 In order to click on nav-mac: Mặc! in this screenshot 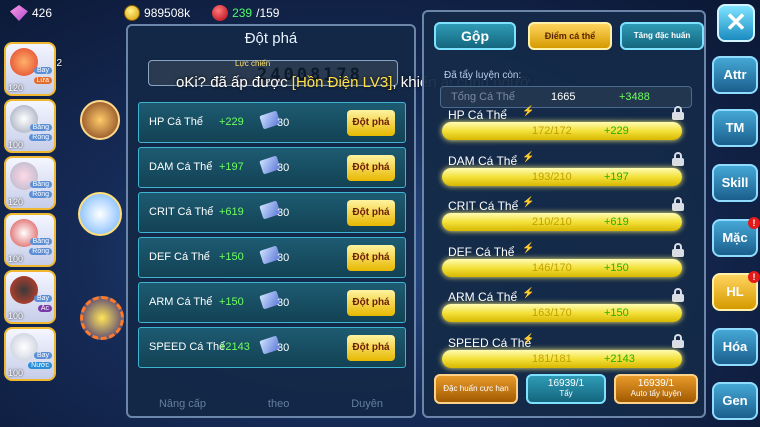, I will do `click(736, 237)`.